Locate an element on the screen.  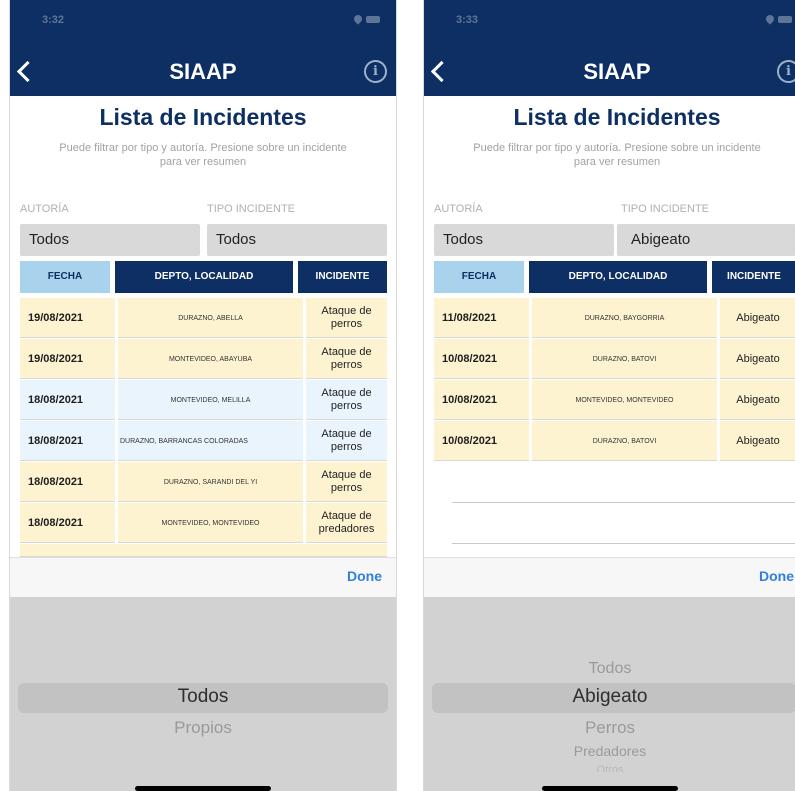
status-time: 3:32 is located at coordinates (53, 20).